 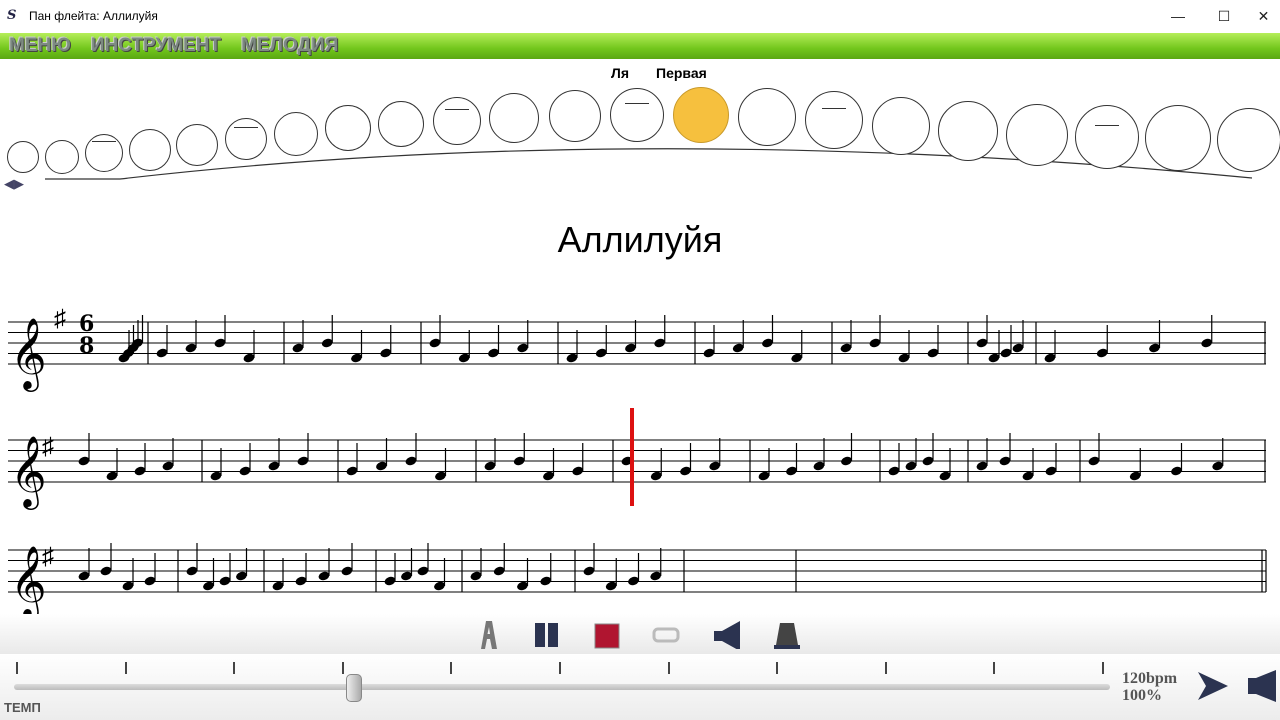 I want to click on window-title: Пан флейта: Аллилуйя, so click(x=93, y=16).